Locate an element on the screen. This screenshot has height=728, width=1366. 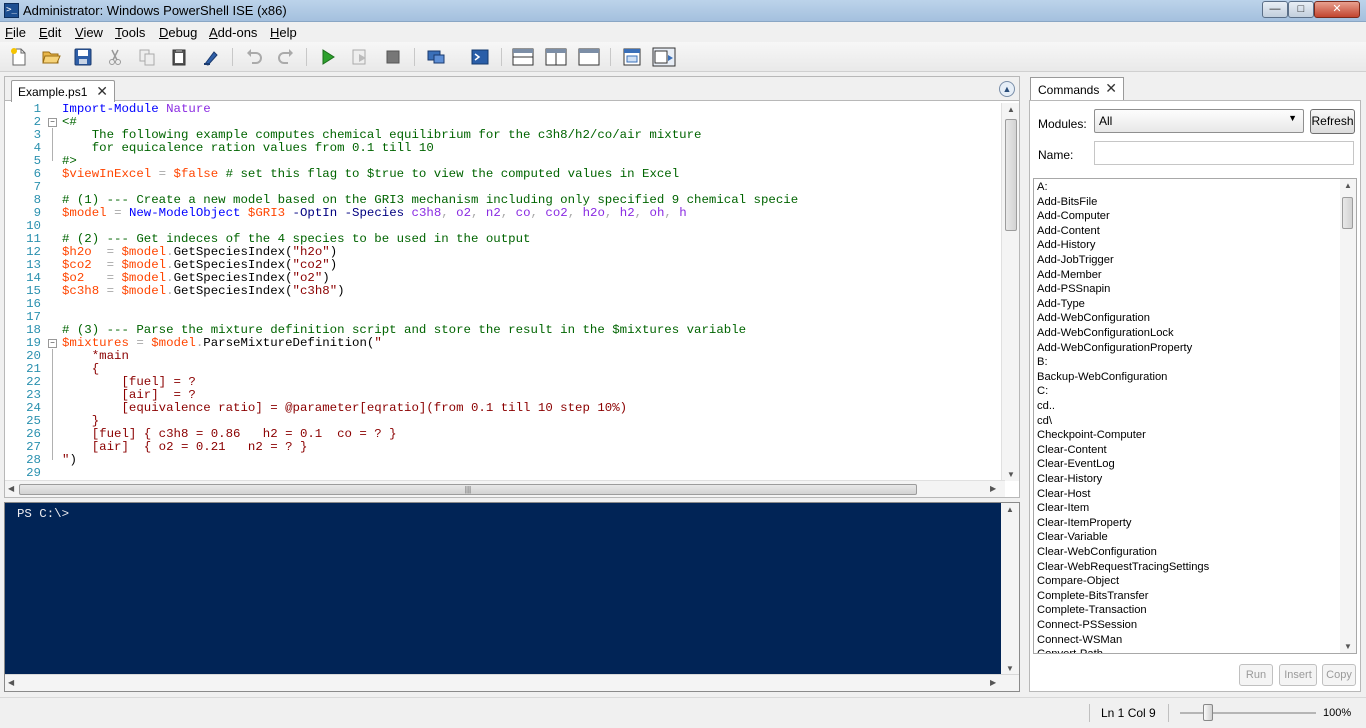
command-list-item: Compare-Object is located at coordinates (1078, 581).